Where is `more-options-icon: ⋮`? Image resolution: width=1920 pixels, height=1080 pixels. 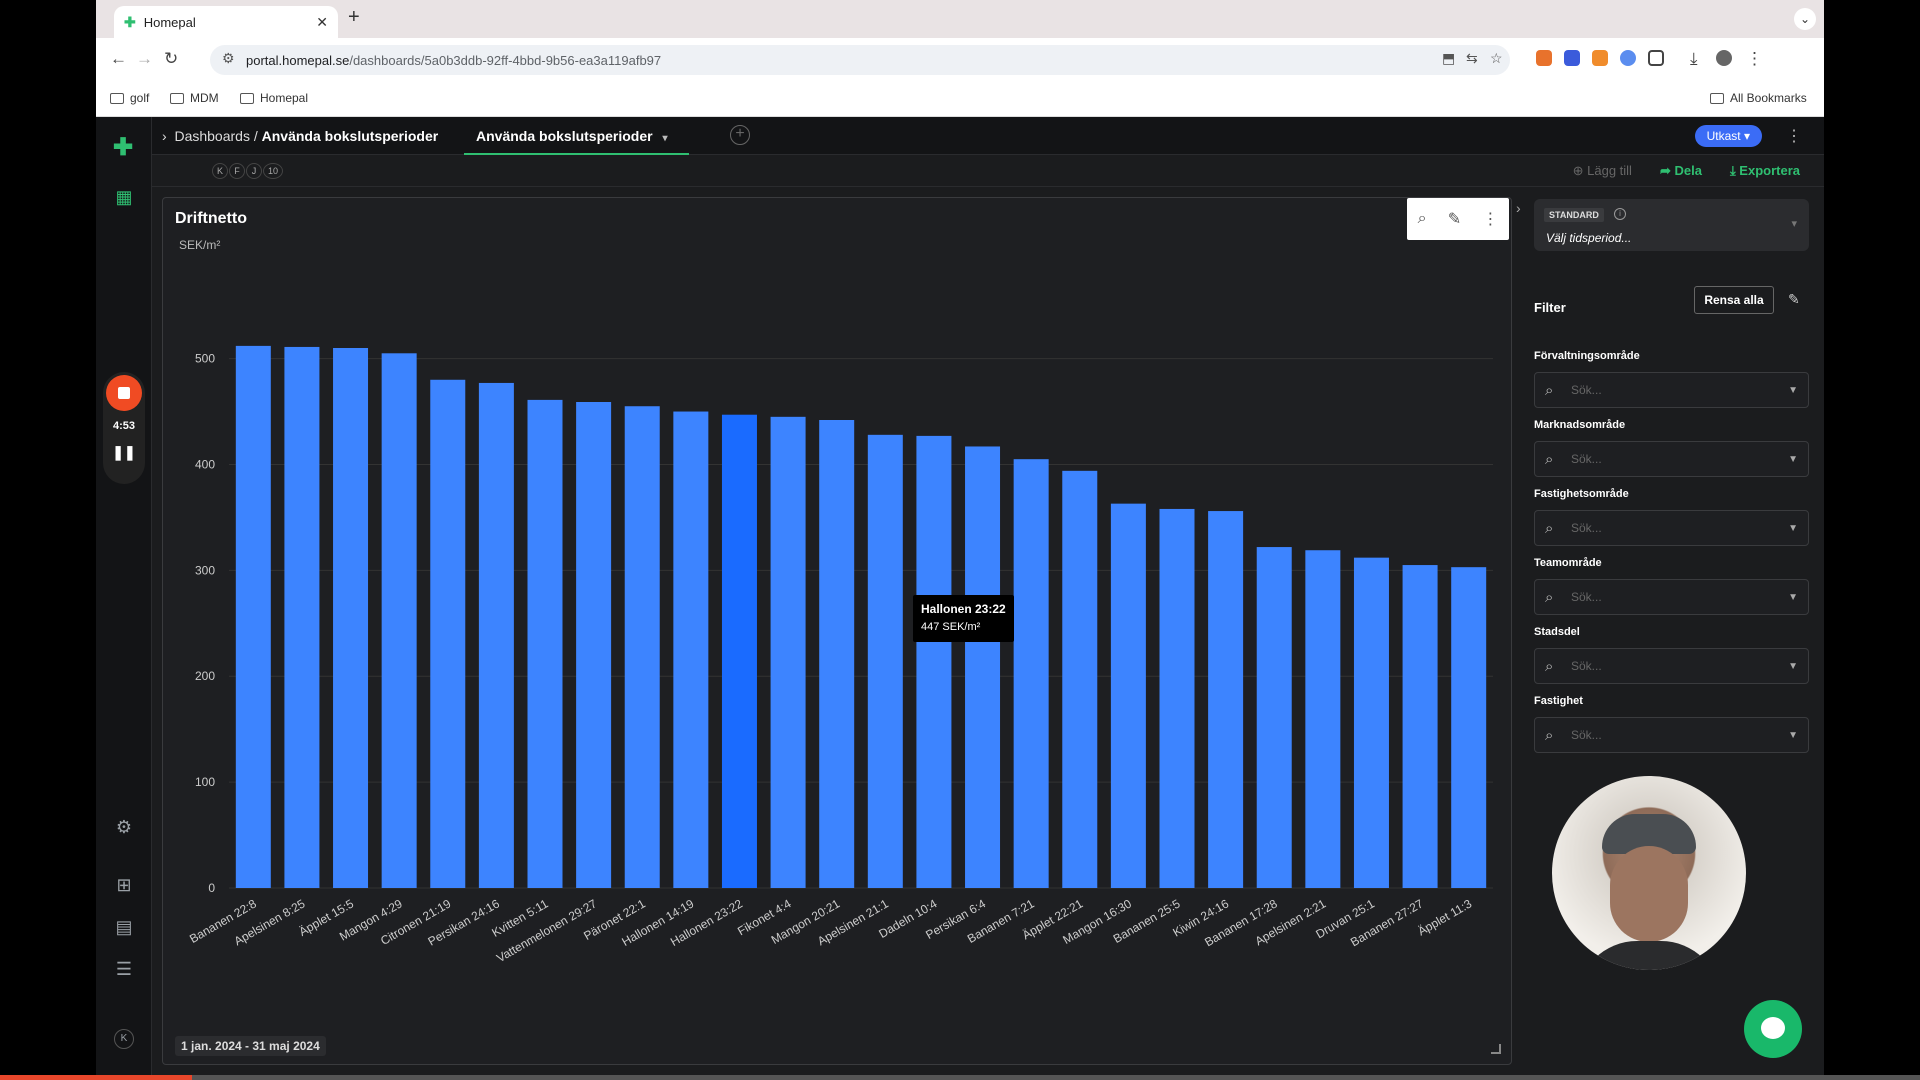 more-options-icon: ⋮ is located at coordinates (1794, 136).